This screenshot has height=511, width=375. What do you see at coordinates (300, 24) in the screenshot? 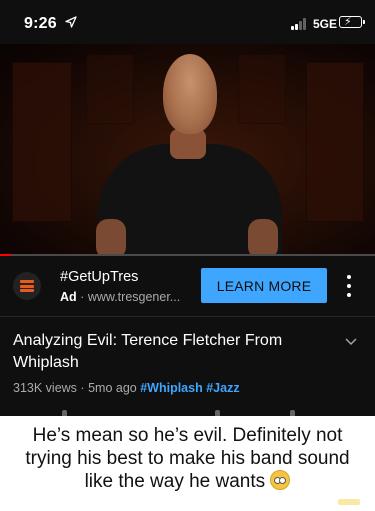
I see `signal-strength-icon` at bounding box center [300, 24].